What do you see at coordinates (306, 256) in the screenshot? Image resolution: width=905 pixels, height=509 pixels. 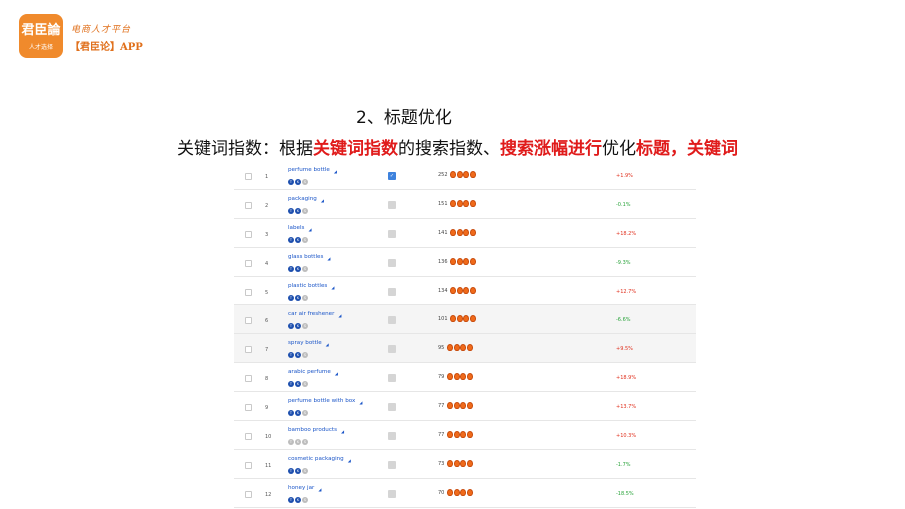 I see `keyword-text: glass bottles` at bounding box center [306, 256].